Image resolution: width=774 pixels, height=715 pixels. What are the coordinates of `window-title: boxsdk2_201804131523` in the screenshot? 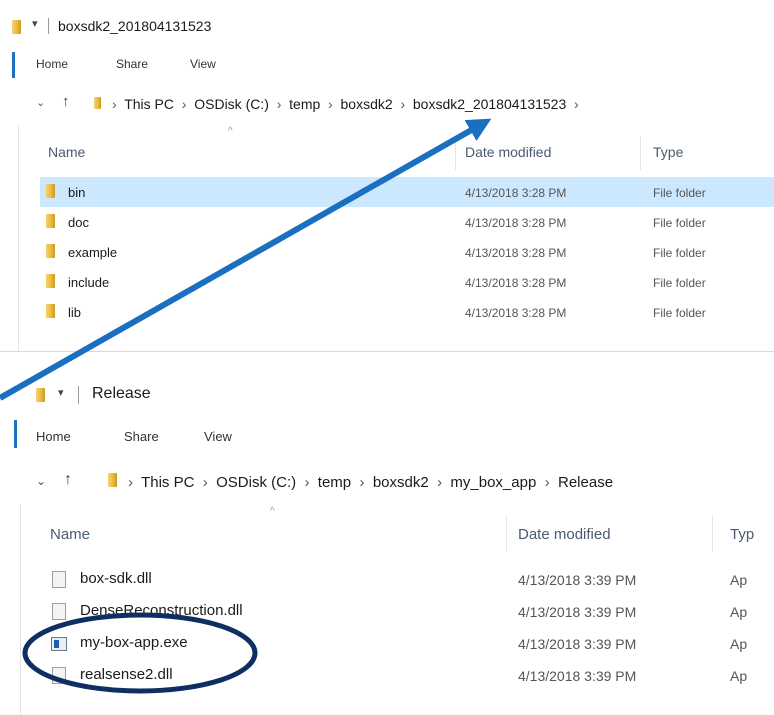 It's located at (135, 26).